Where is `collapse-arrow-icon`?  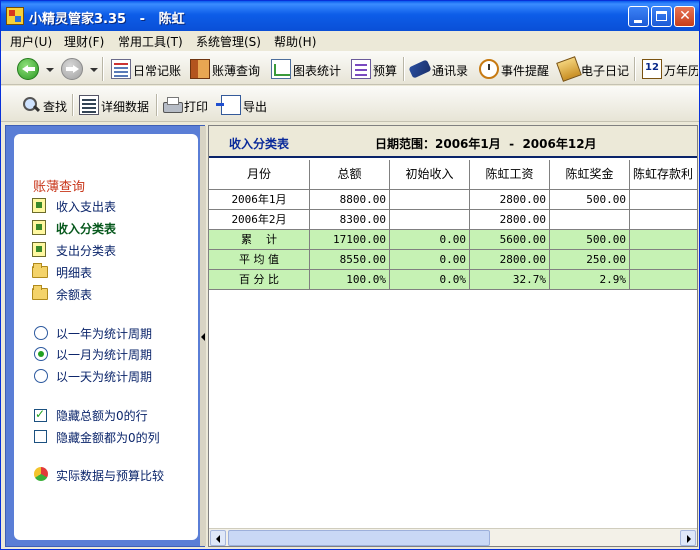 collapse-arrow-icon is located at coordinates (203, 337).